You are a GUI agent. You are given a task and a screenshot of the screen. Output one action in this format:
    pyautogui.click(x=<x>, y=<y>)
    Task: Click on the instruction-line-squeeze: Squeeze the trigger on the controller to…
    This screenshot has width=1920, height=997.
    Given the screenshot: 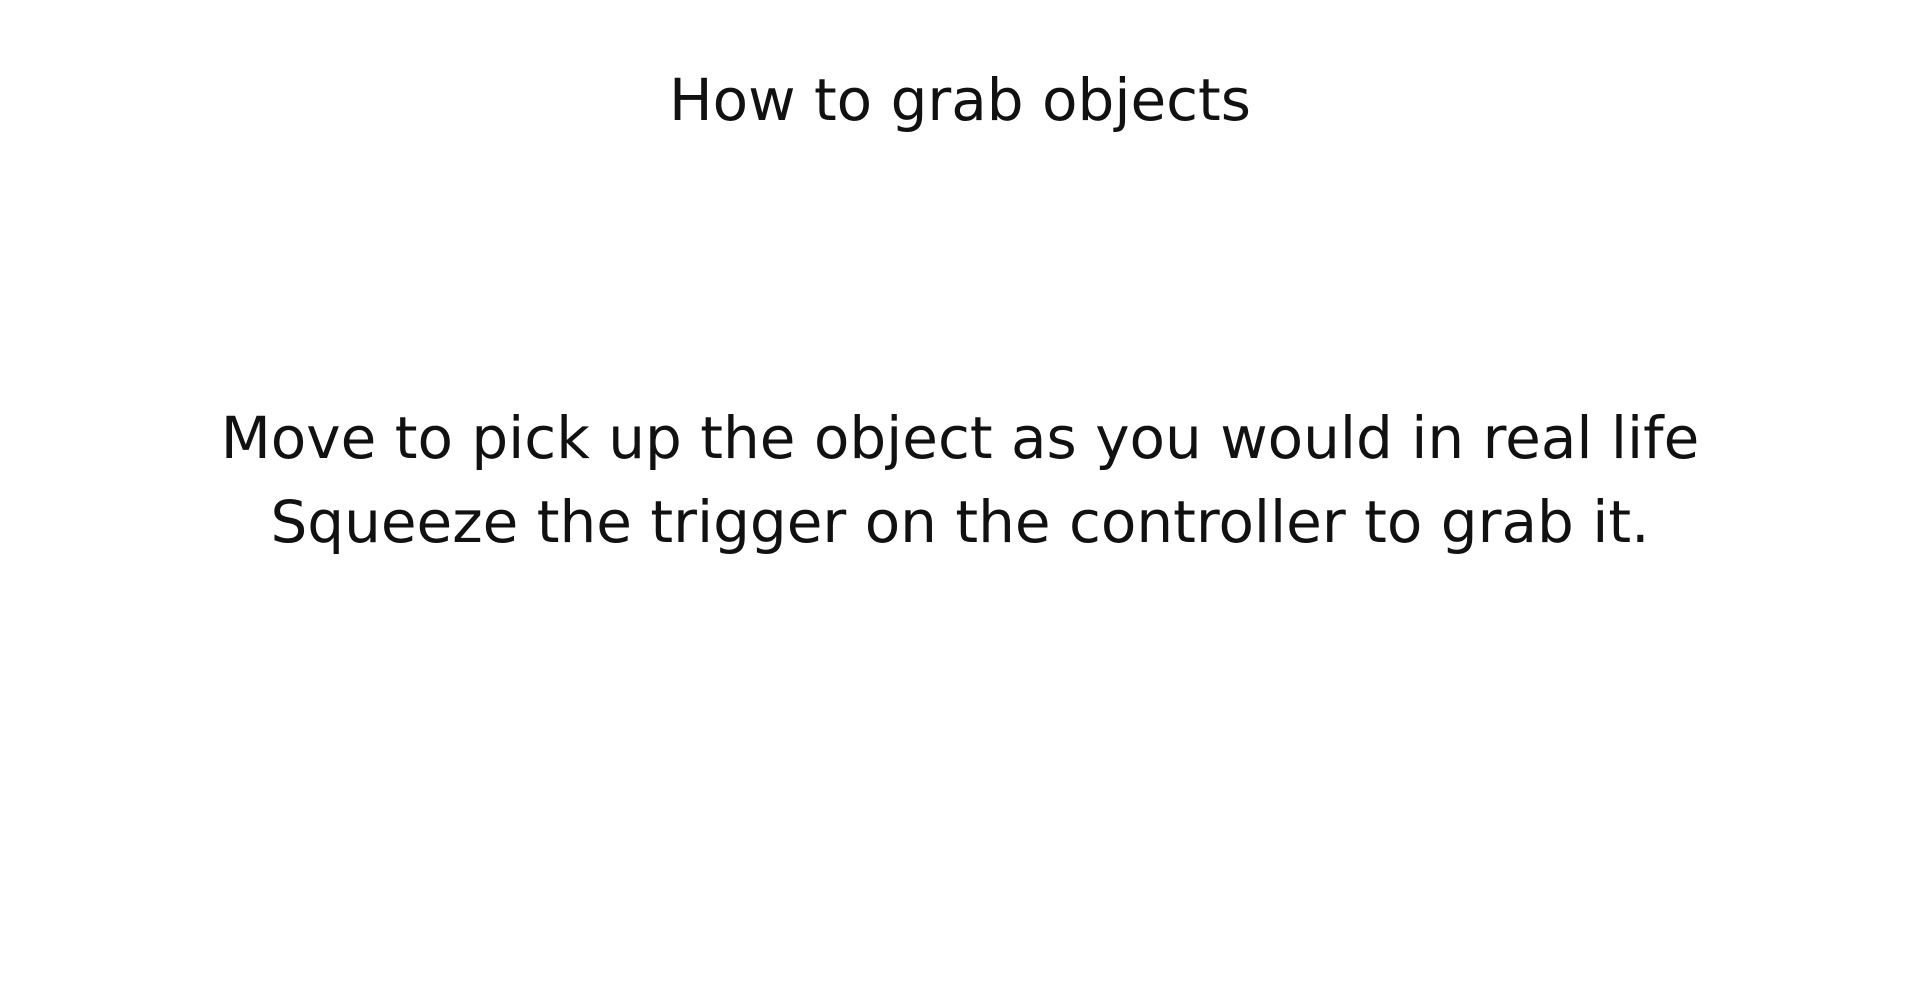 What is the action you would take?
    pyautogui.click(x=960, y=522)
    